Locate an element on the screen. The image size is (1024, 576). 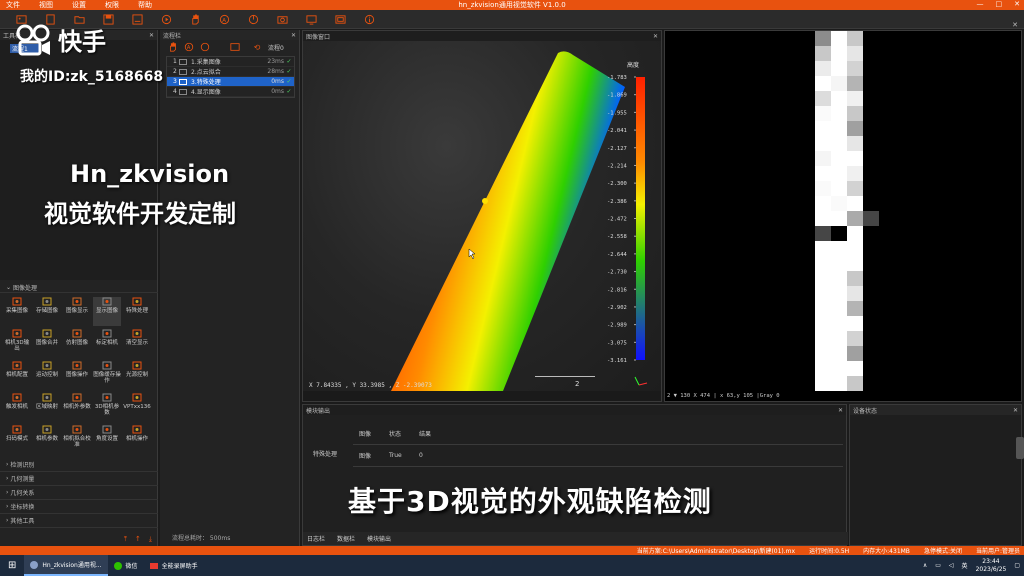
cursor-coordinates: X 7.84335 , Y 33.3985 , Z -2.39073 is located at coordinates (370, 385).